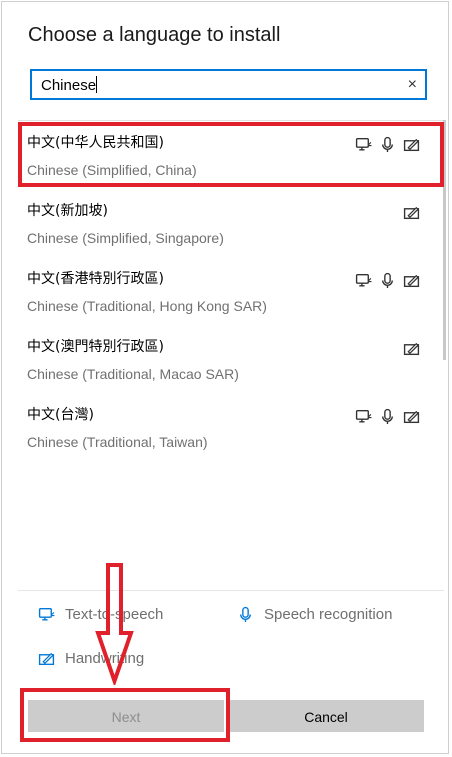 Image resolution: width=452 pixels, height=757 pixels. I want to click on language-english-name: Chinese (Traditional, Hong Kong SAR), so click(147, 306).